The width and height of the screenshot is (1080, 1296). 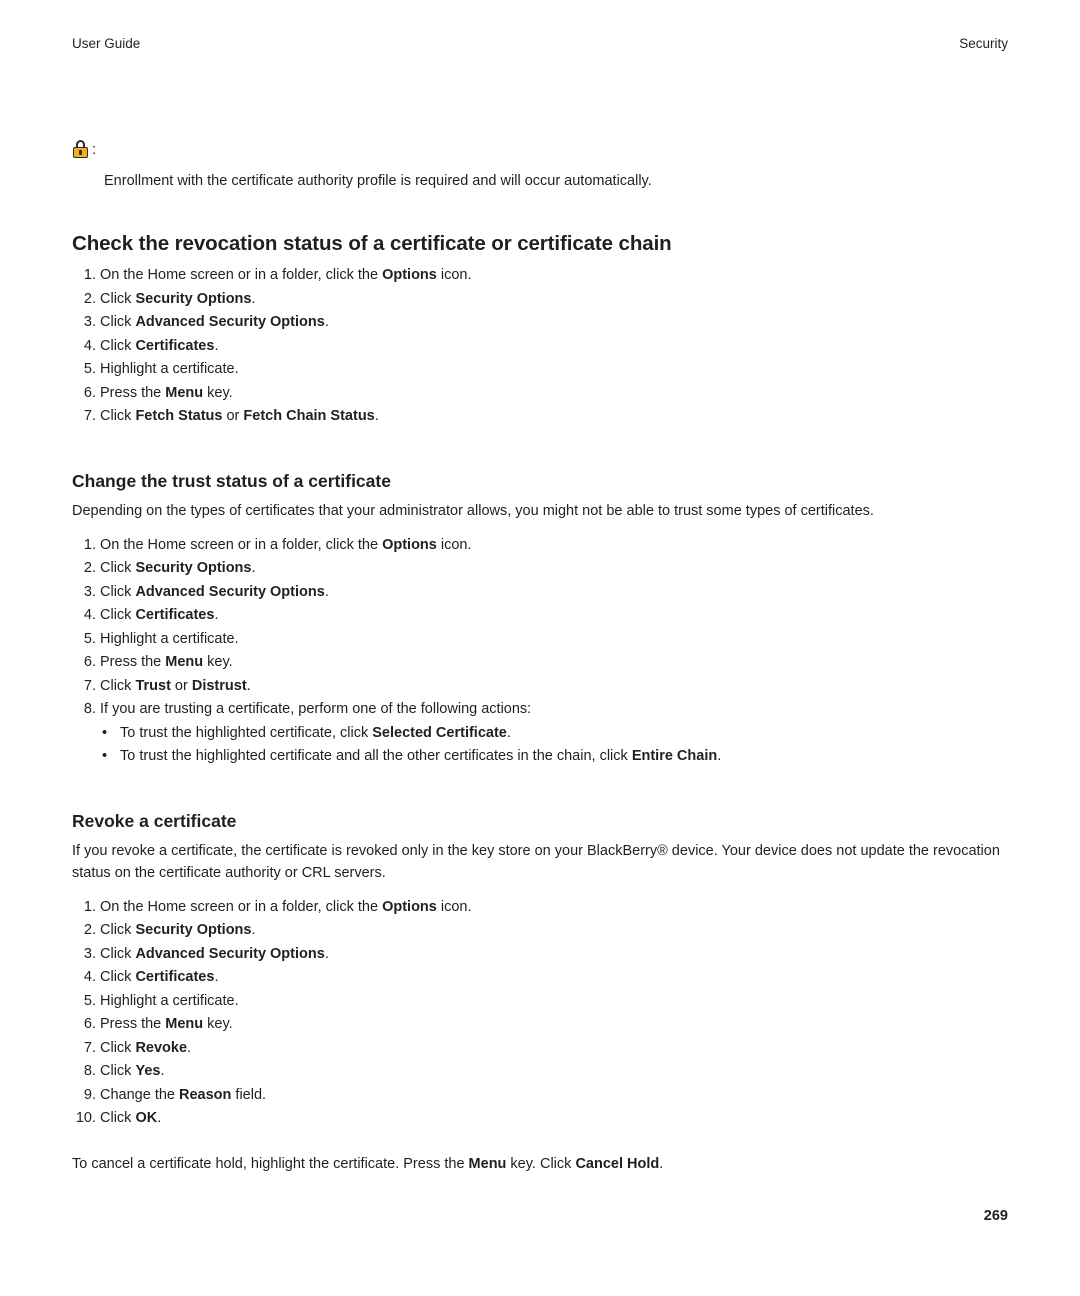 I want to click on emphasis-text: Yes, so click(x=148, y=1071).